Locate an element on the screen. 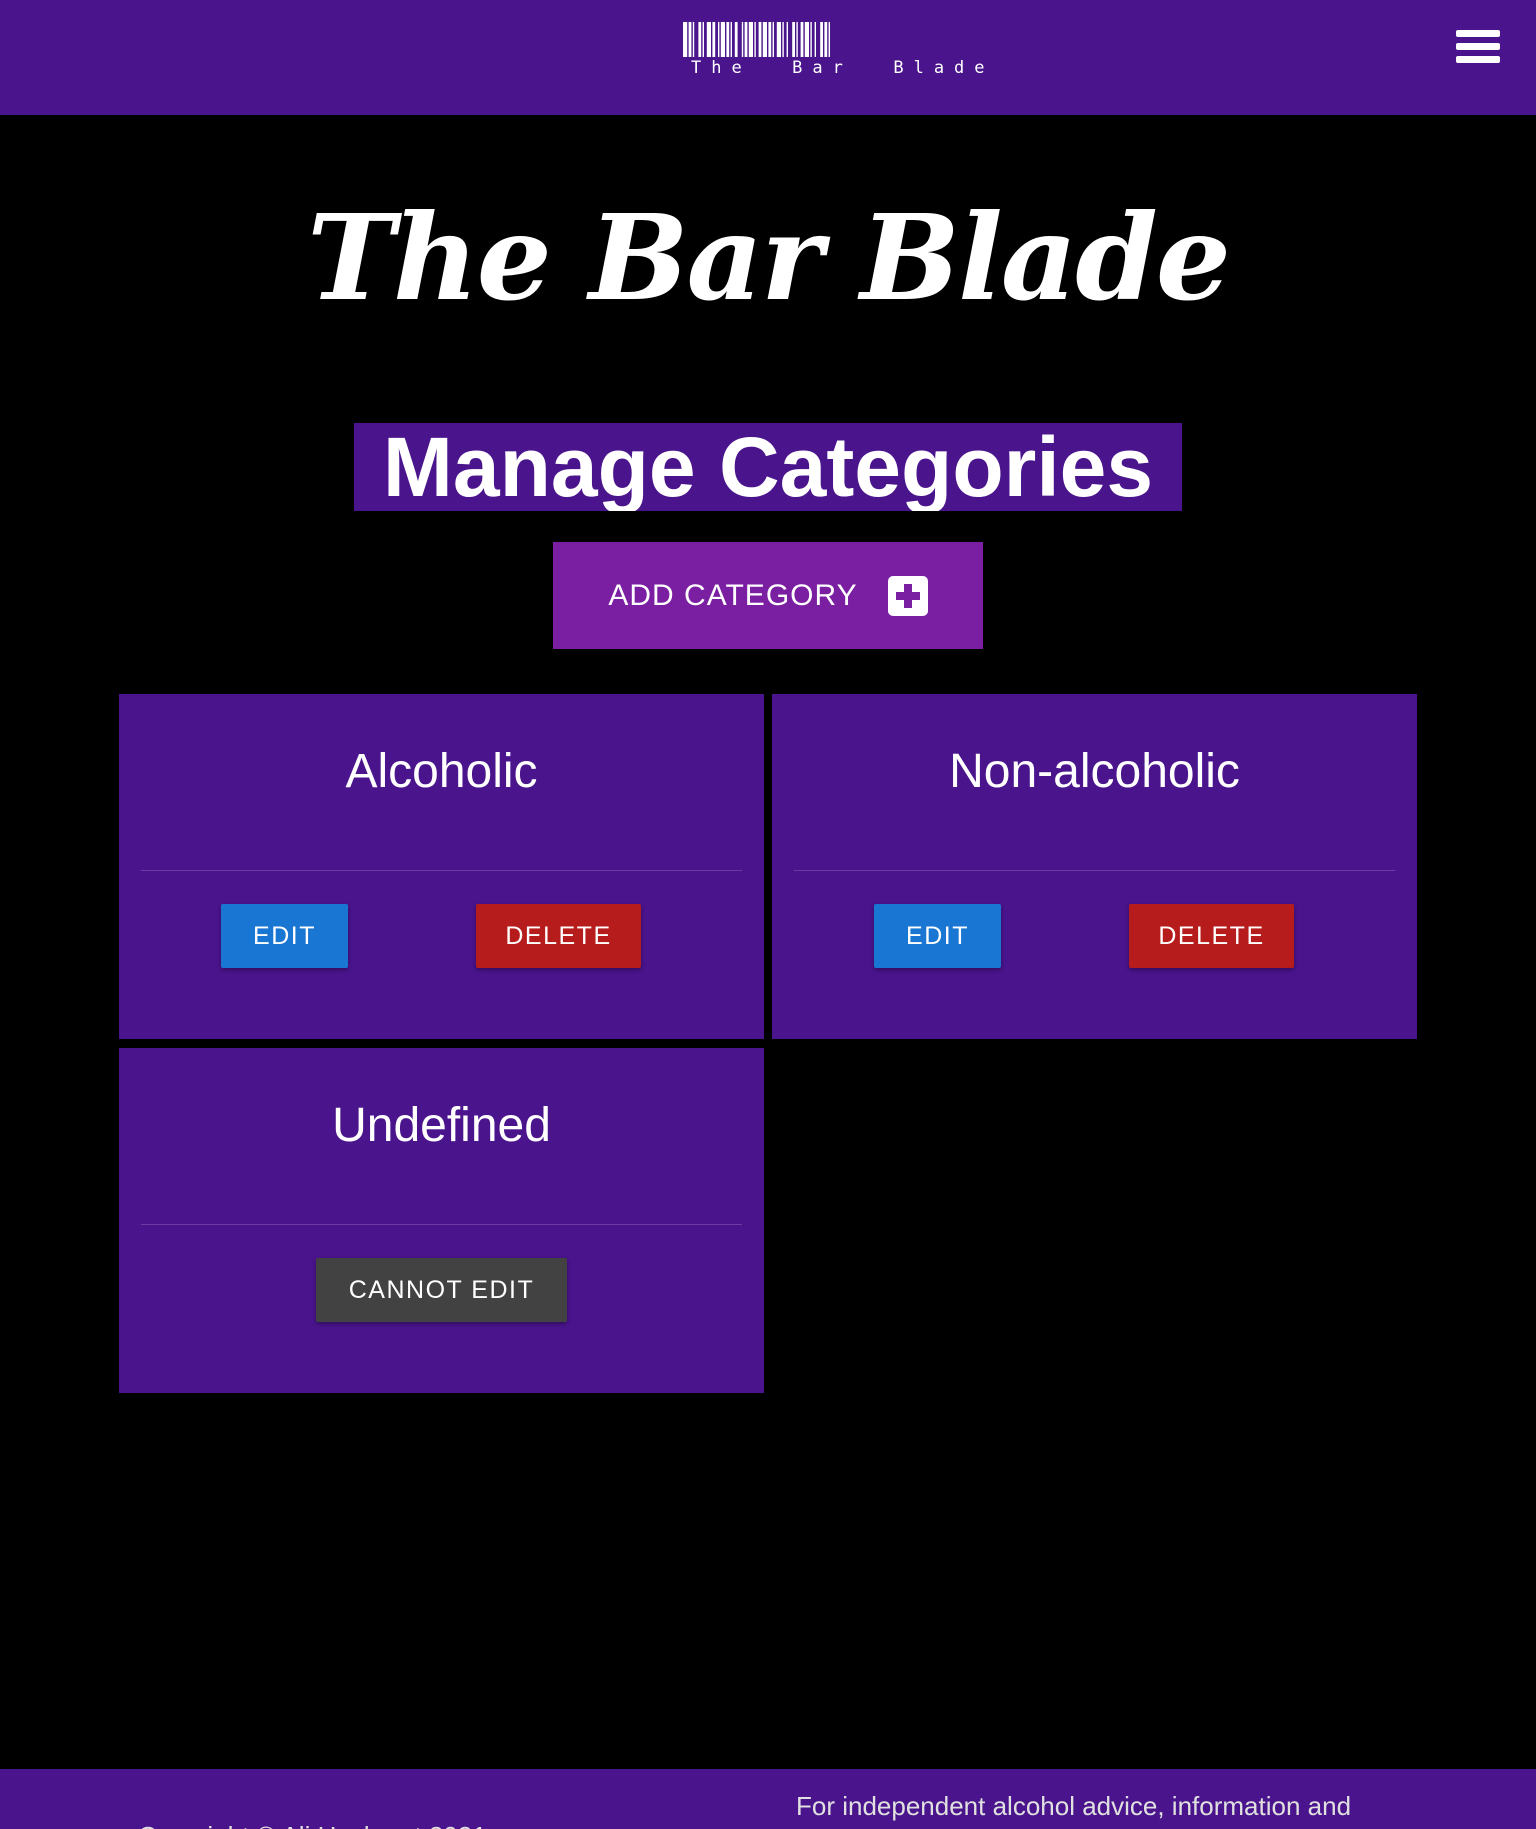 This screenshot has height=1829, width=1536. category-card-alcoholic: Alcoholic EDIT DELETE is located at coordinates (441, 866).